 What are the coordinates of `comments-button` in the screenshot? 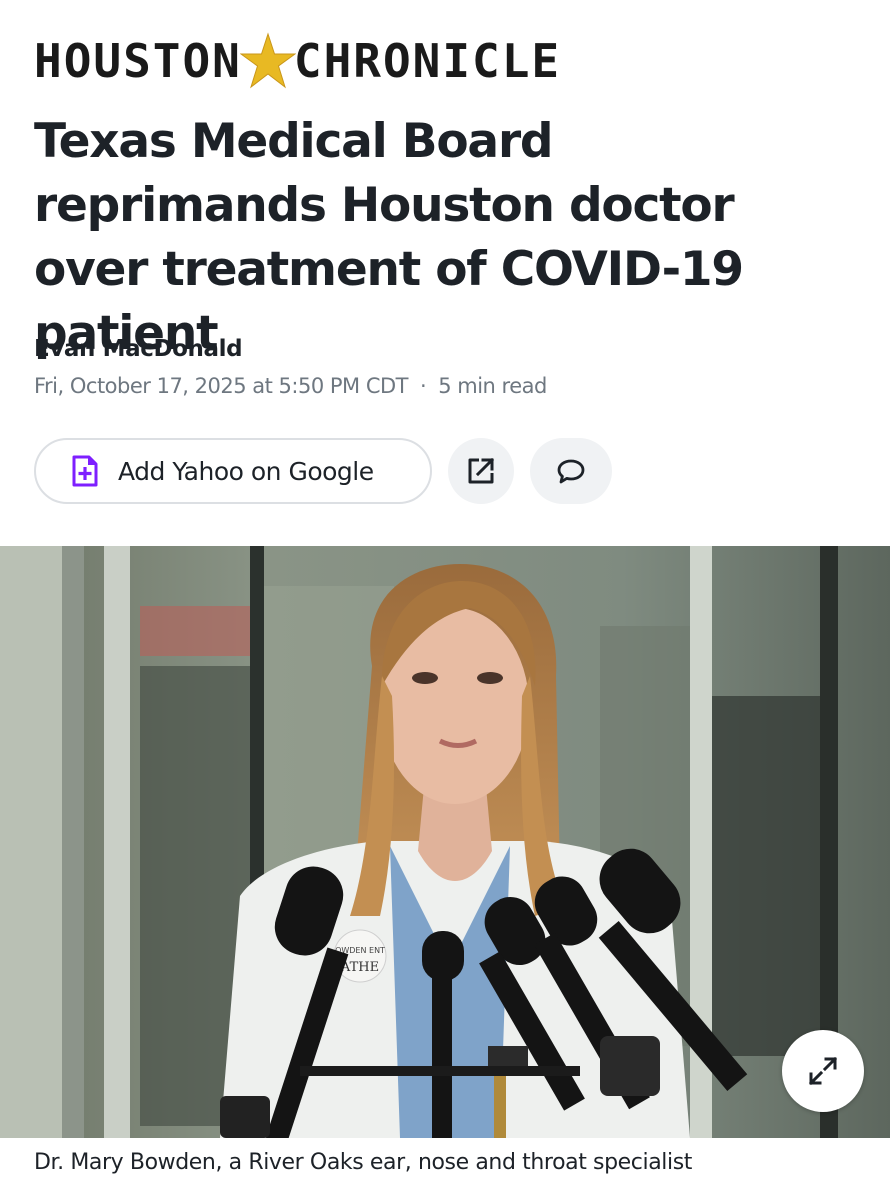 It's located at (571, 471).